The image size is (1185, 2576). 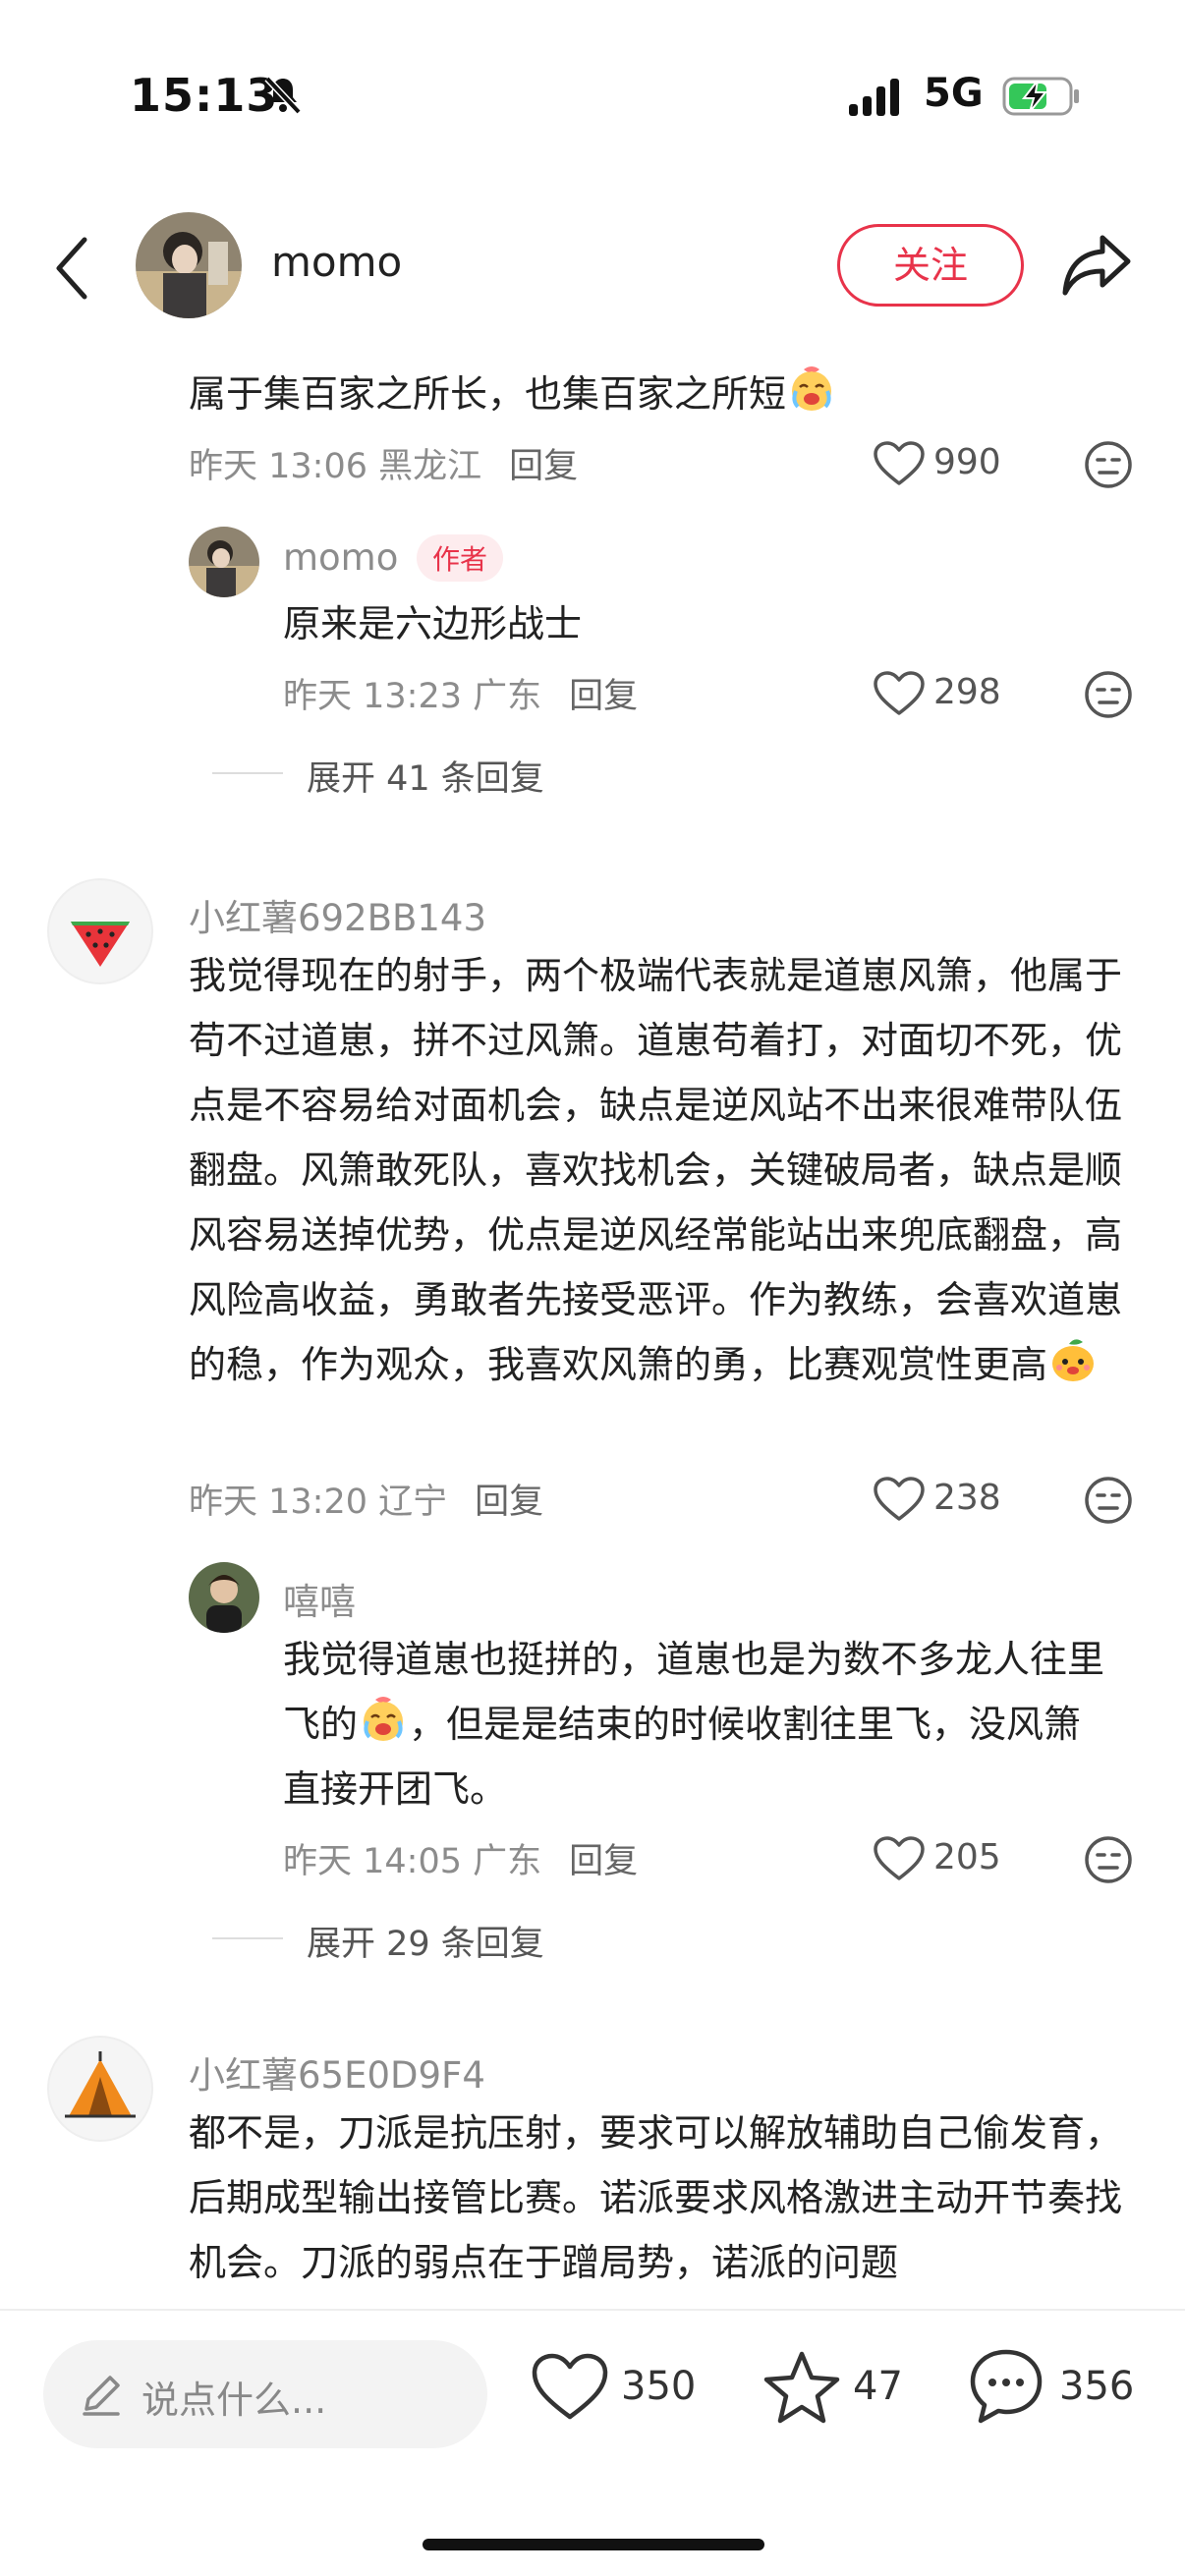 I want to click on comment-text: 属于集百家之所长，也集百家之所短, so click(x=612, y=394).